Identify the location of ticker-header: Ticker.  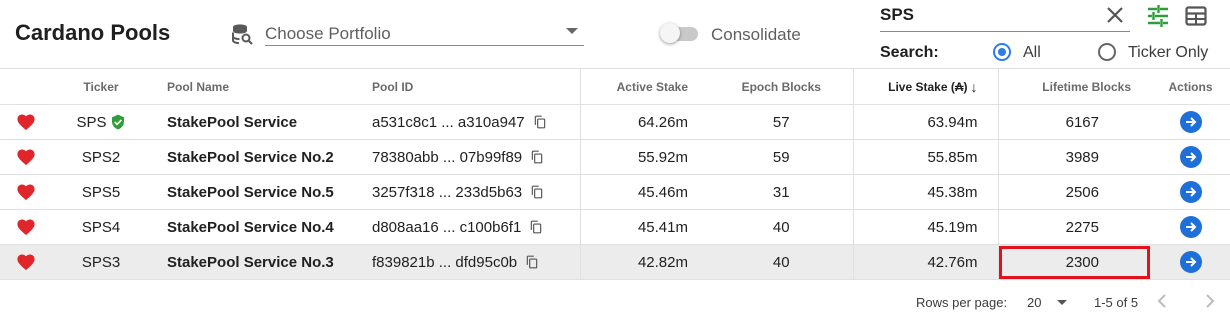
(101, 86).